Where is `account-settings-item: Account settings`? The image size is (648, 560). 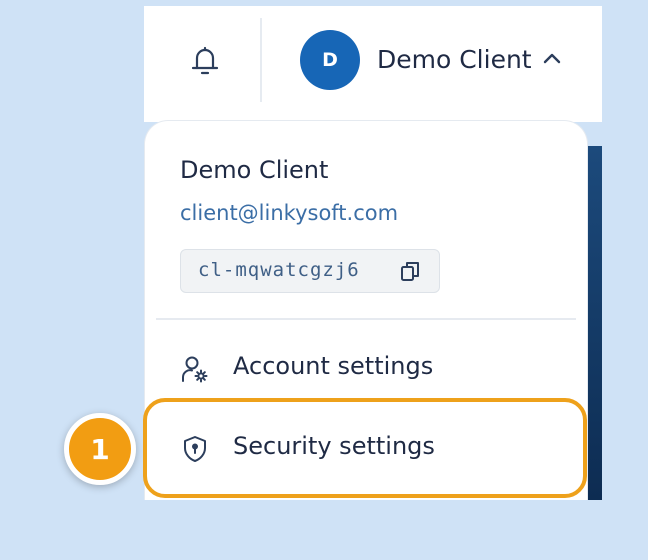 account-settings-item: Account settings is located at coordinates (366, 369).